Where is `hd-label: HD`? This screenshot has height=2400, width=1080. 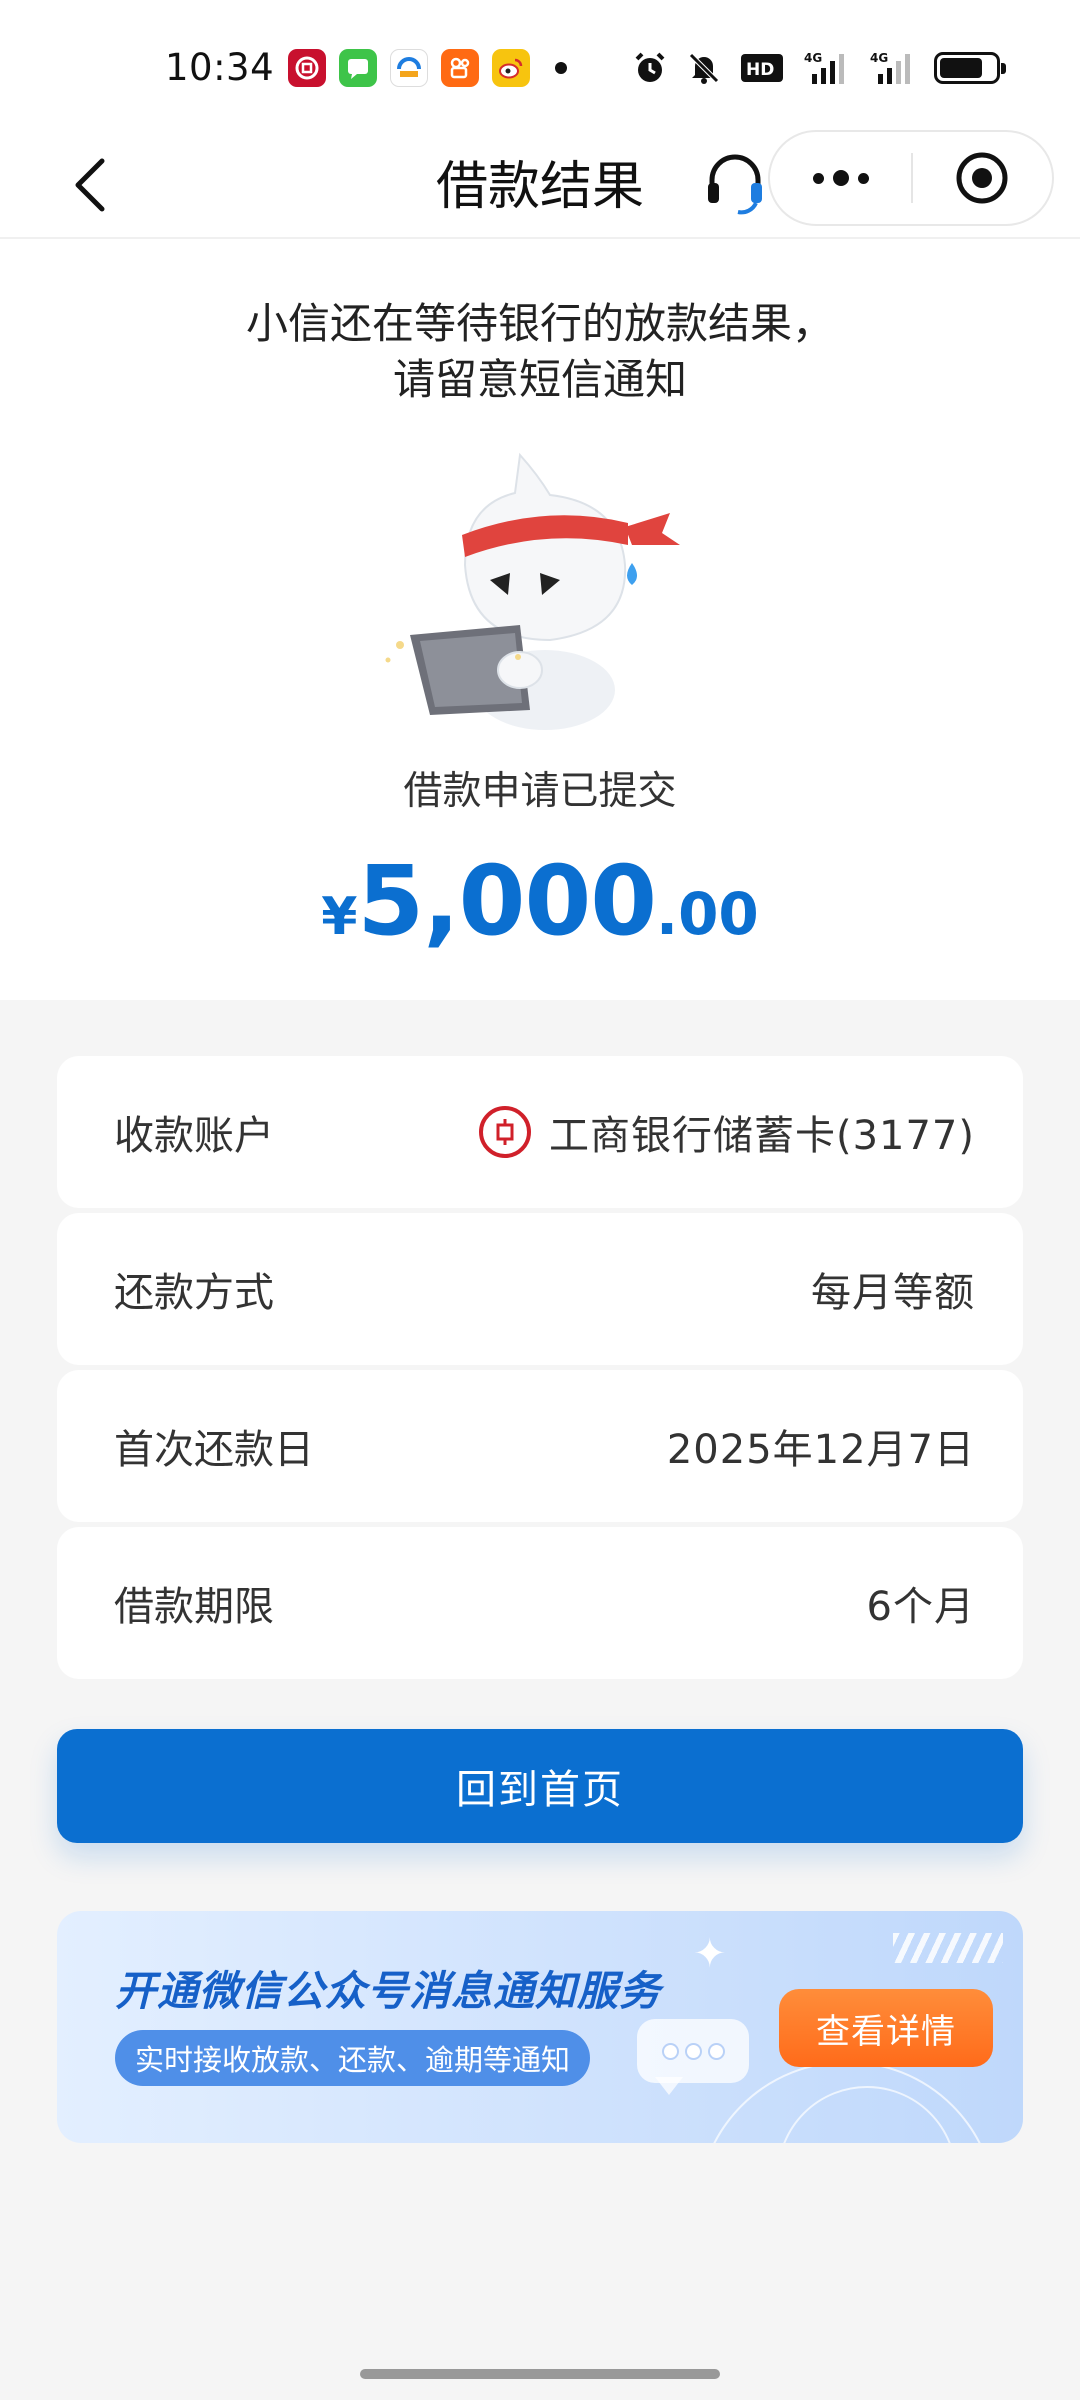 hd-label: HD is located at coordinates (760, 70).